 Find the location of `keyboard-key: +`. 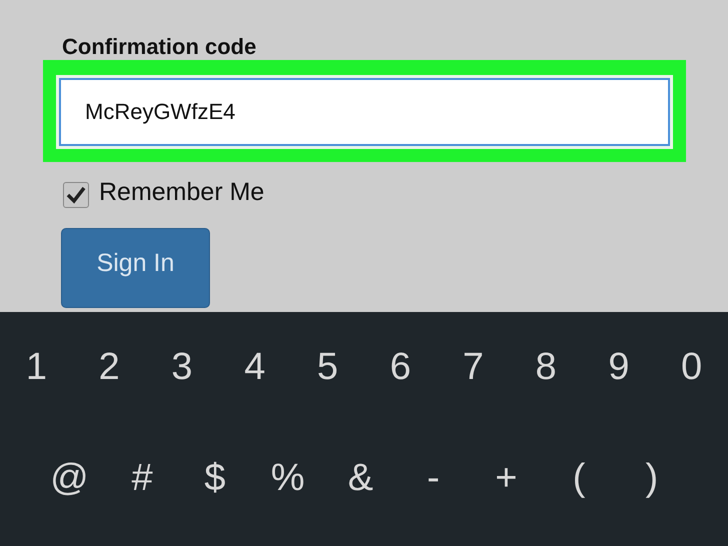

keyboard-key: + is located at coordinates (506, 478).